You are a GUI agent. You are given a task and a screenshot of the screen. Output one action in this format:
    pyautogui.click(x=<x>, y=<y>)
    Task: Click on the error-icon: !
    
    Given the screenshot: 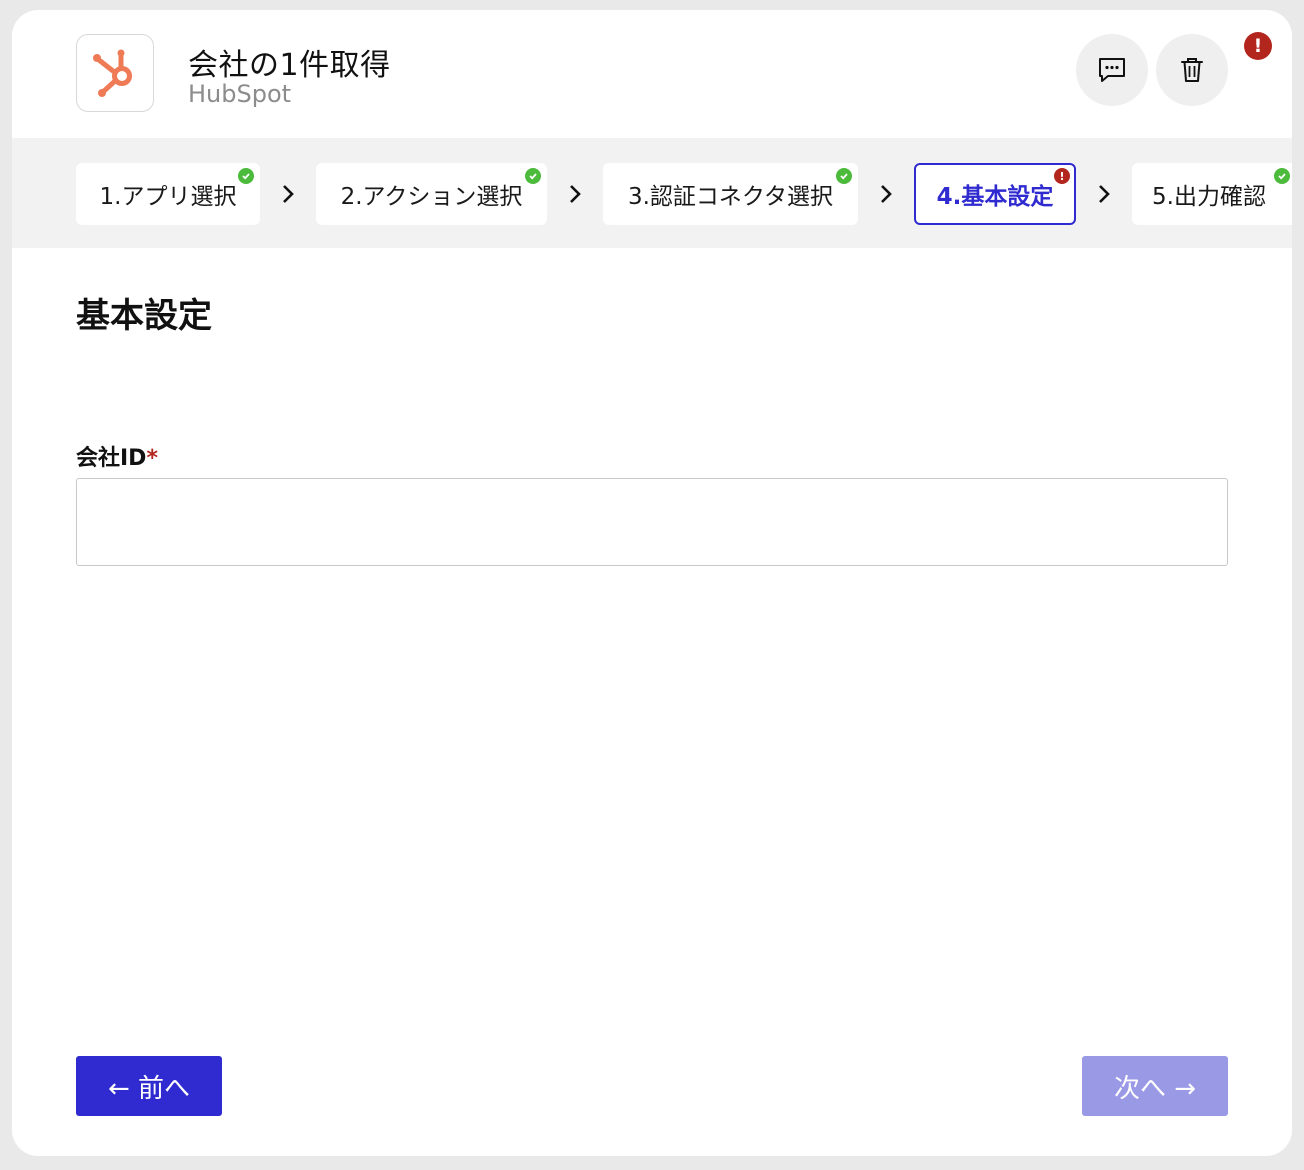 What is the action you would take?
    pyautogui.click(x=1062, y=176)
    